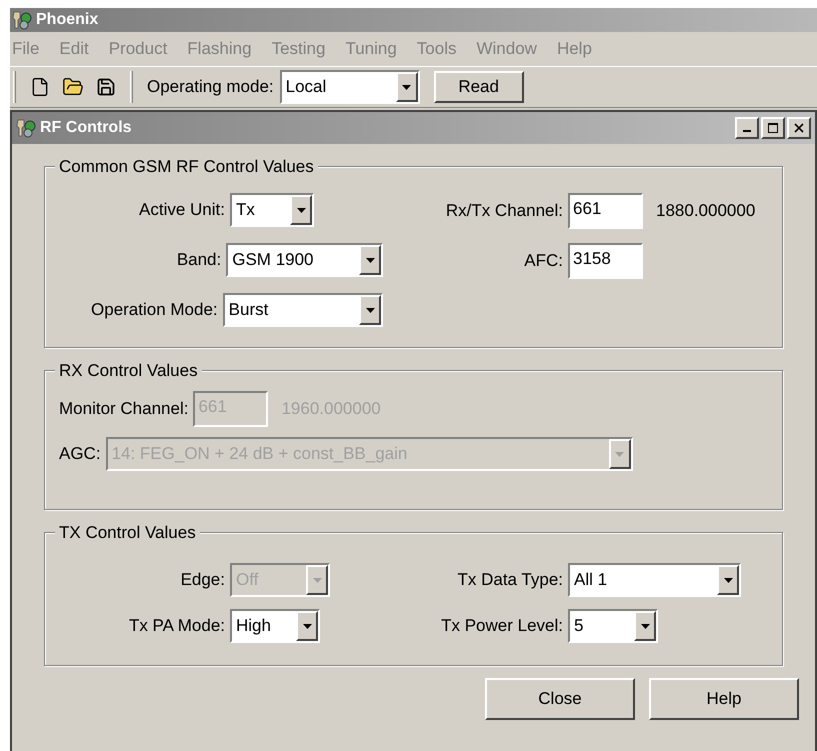  What do you see at coordinates (202, 580) in the screenshot?
I see `field-label: Edge:` at bounding box center [202, 580].